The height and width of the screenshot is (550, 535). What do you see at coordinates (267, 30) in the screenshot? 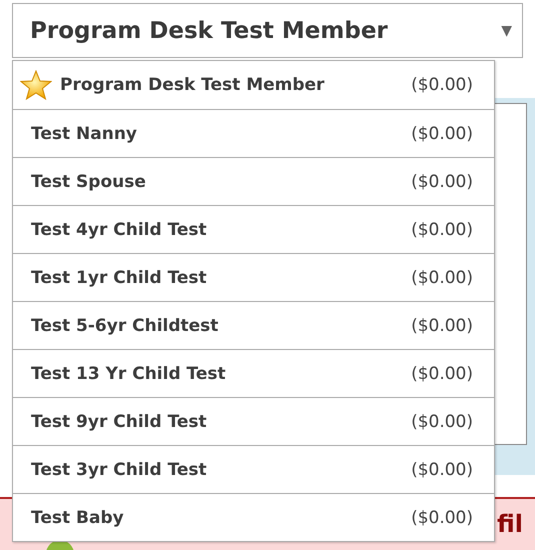
I see `member-select: Program Desk Test Member ▼` at bounding box center [267, 30].